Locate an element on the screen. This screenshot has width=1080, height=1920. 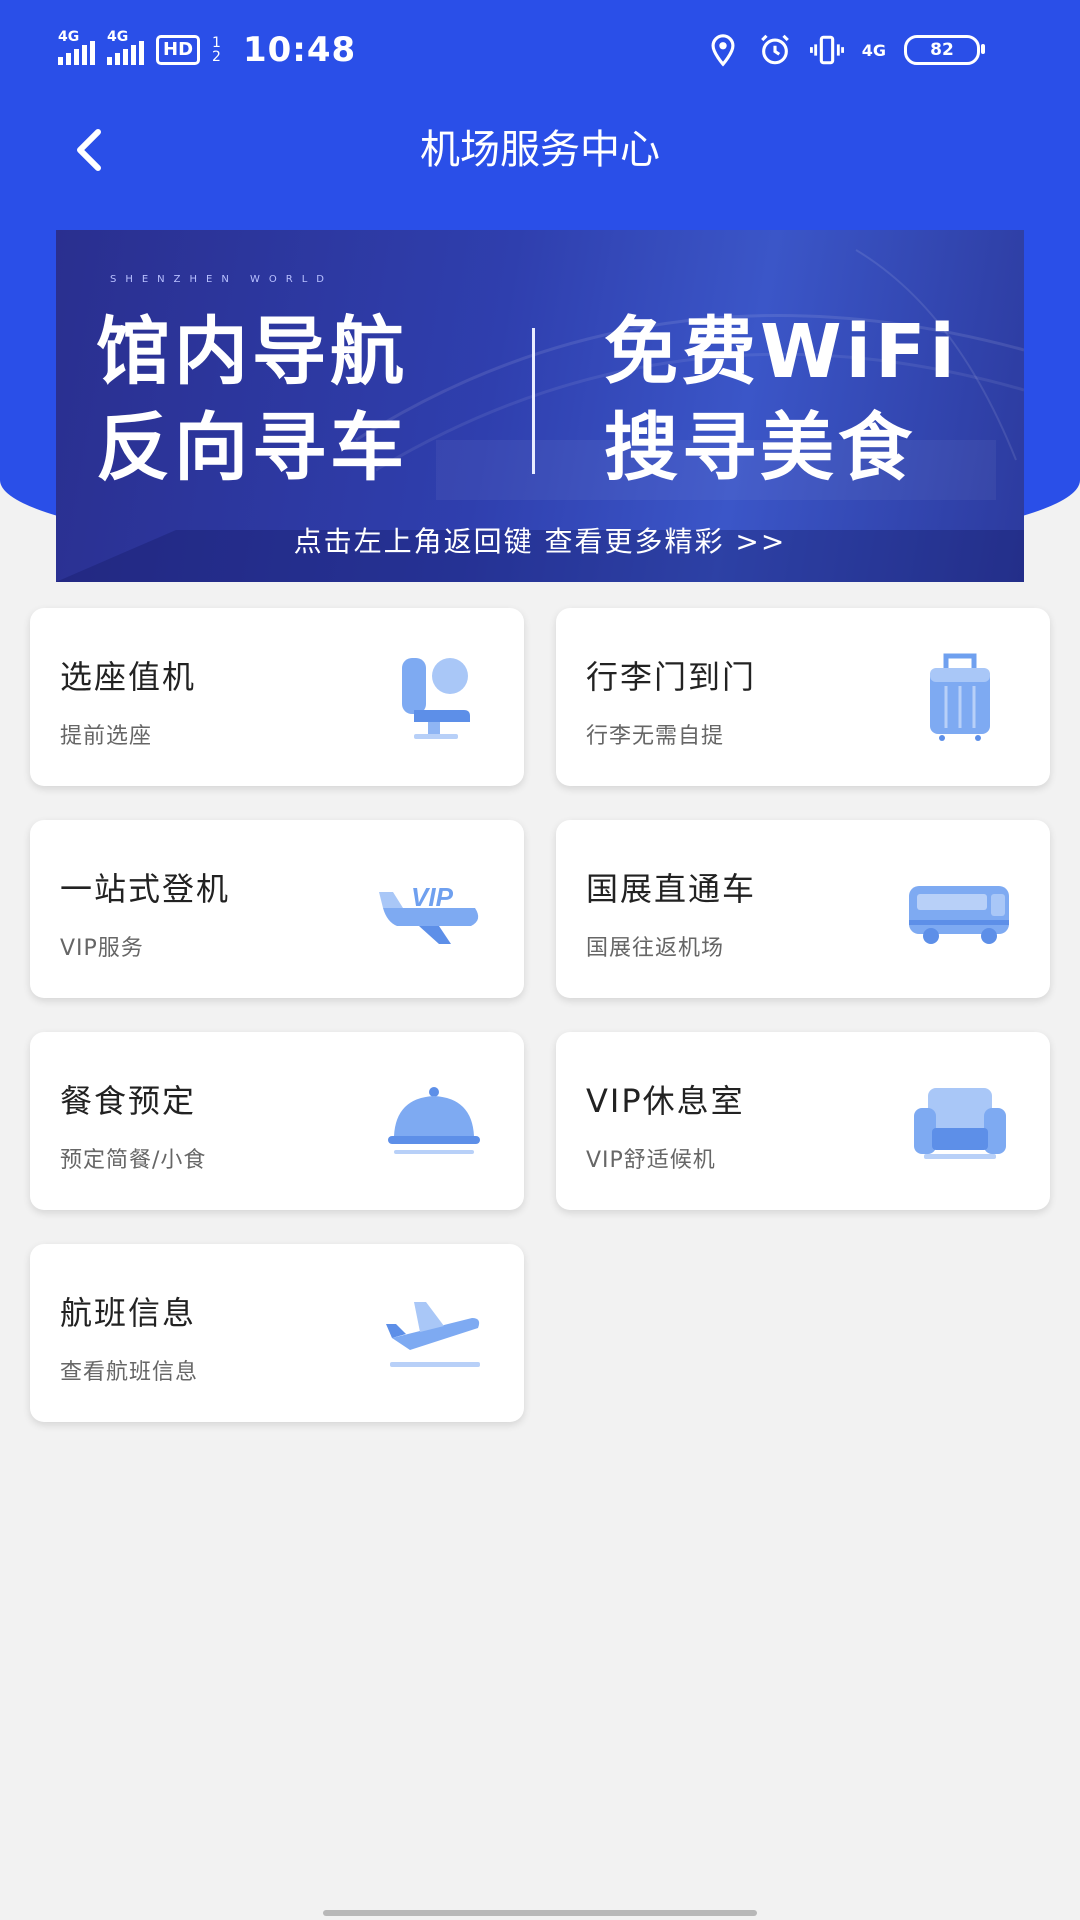
service-card-seat-checkin: 选座值机 提前选座 is located at coordinates (277, 697).